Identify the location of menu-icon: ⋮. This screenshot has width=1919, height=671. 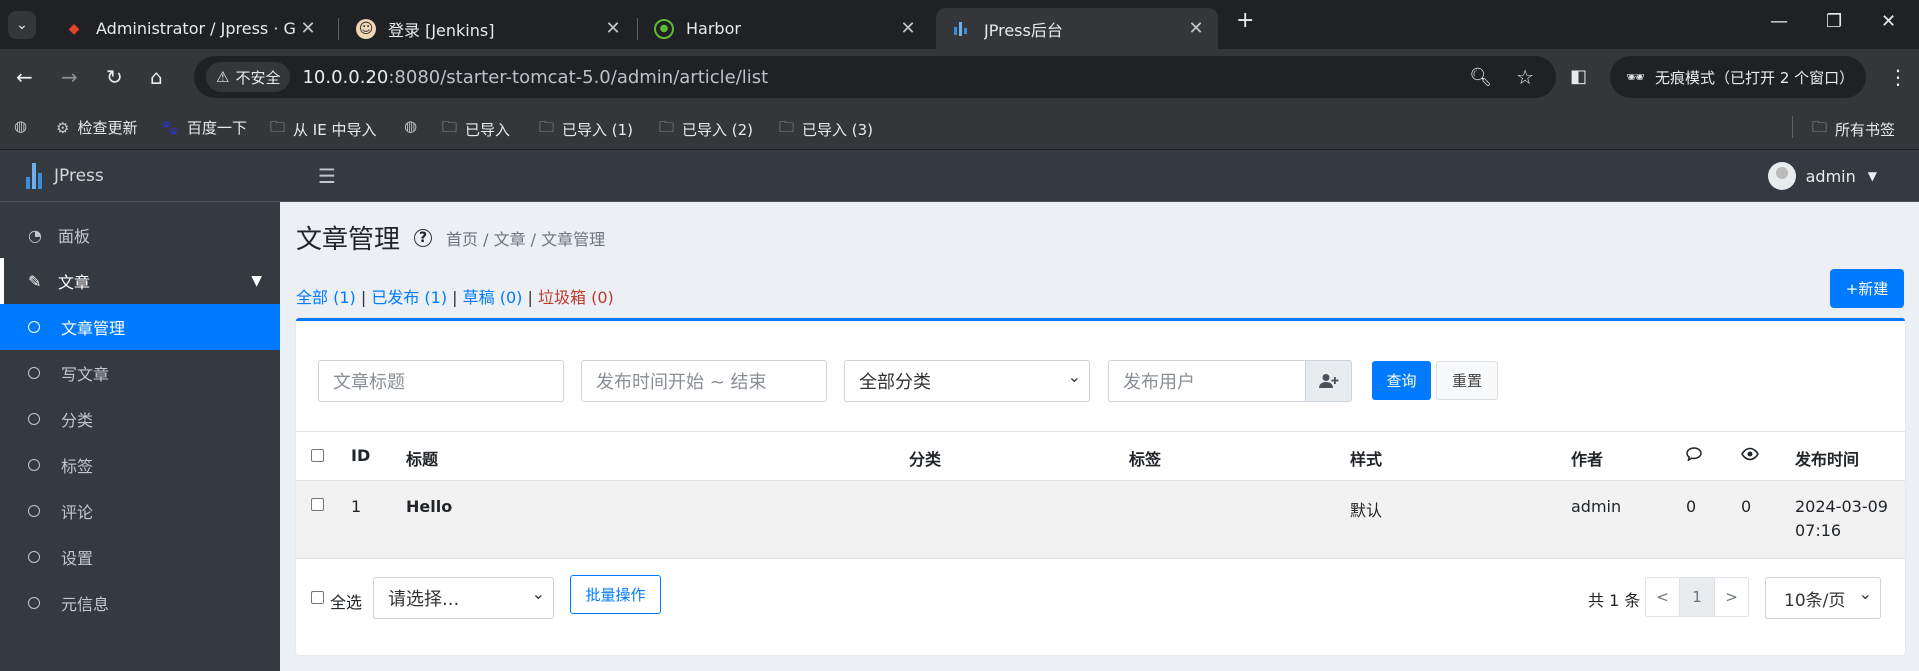
(1898, 77).